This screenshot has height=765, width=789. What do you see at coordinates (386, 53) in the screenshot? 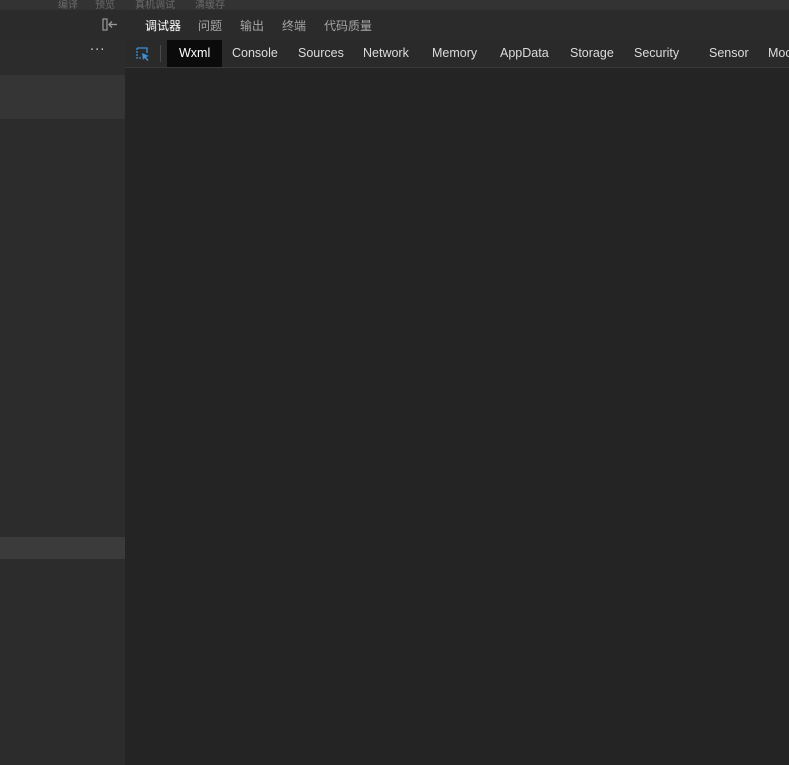
I see `devtools-tab-network: Network` at bounding box center [386, 53].